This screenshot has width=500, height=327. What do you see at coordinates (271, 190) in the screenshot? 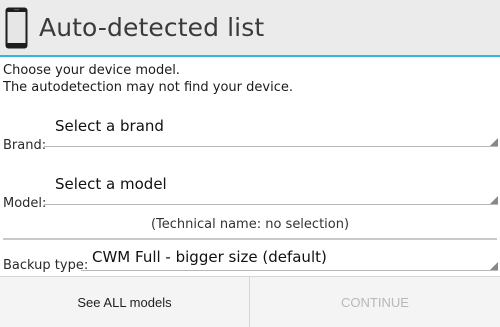
I see `model-spinner: Select a model` at bounding box center [271, 190].